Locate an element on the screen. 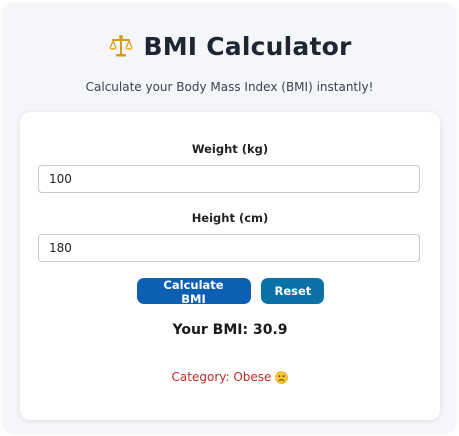 The image size is (459, 436). page-header: BMI Calculator is located at coordinates (229, 46).